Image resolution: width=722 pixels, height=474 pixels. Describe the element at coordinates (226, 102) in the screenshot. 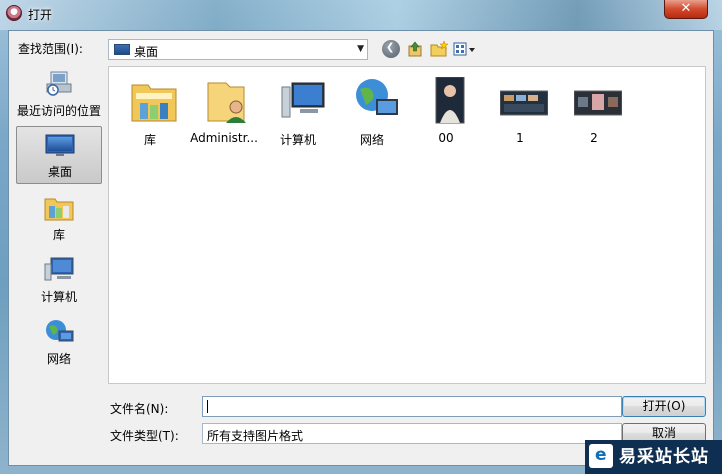

I see `user-folder-icon` at that location.